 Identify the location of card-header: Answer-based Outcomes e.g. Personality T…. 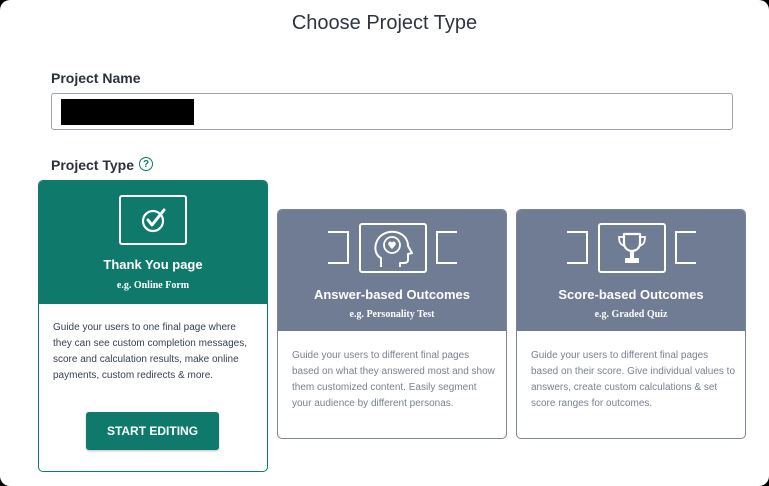
(392, 270).